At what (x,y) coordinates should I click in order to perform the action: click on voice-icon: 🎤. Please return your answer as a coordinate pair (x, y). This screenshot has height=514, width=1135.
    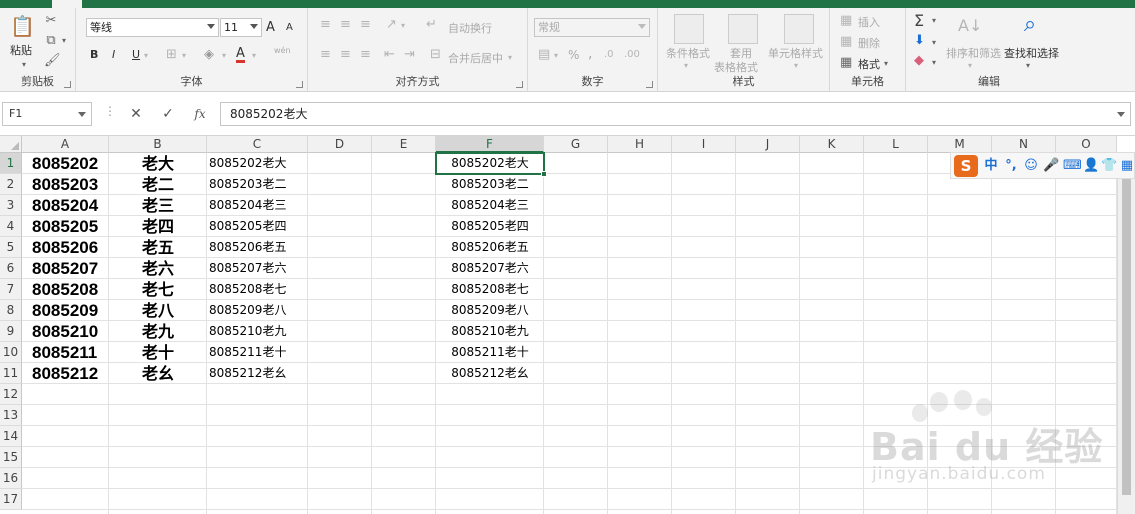
    Looking at the image, I should click on (1051, 166).